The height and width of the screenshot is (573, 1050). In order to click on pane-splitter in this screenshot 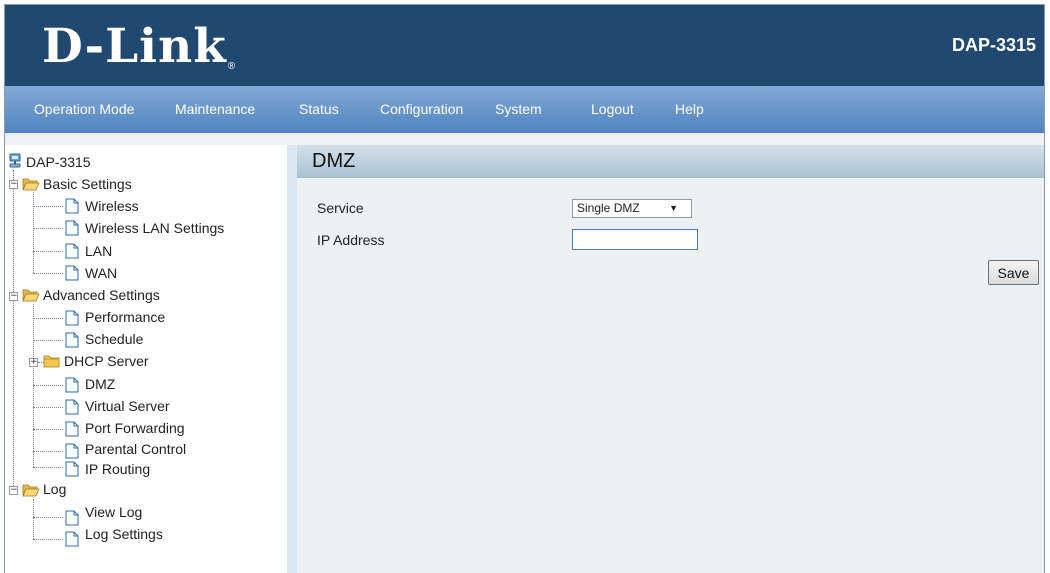, I will do `click(292, 359)`.